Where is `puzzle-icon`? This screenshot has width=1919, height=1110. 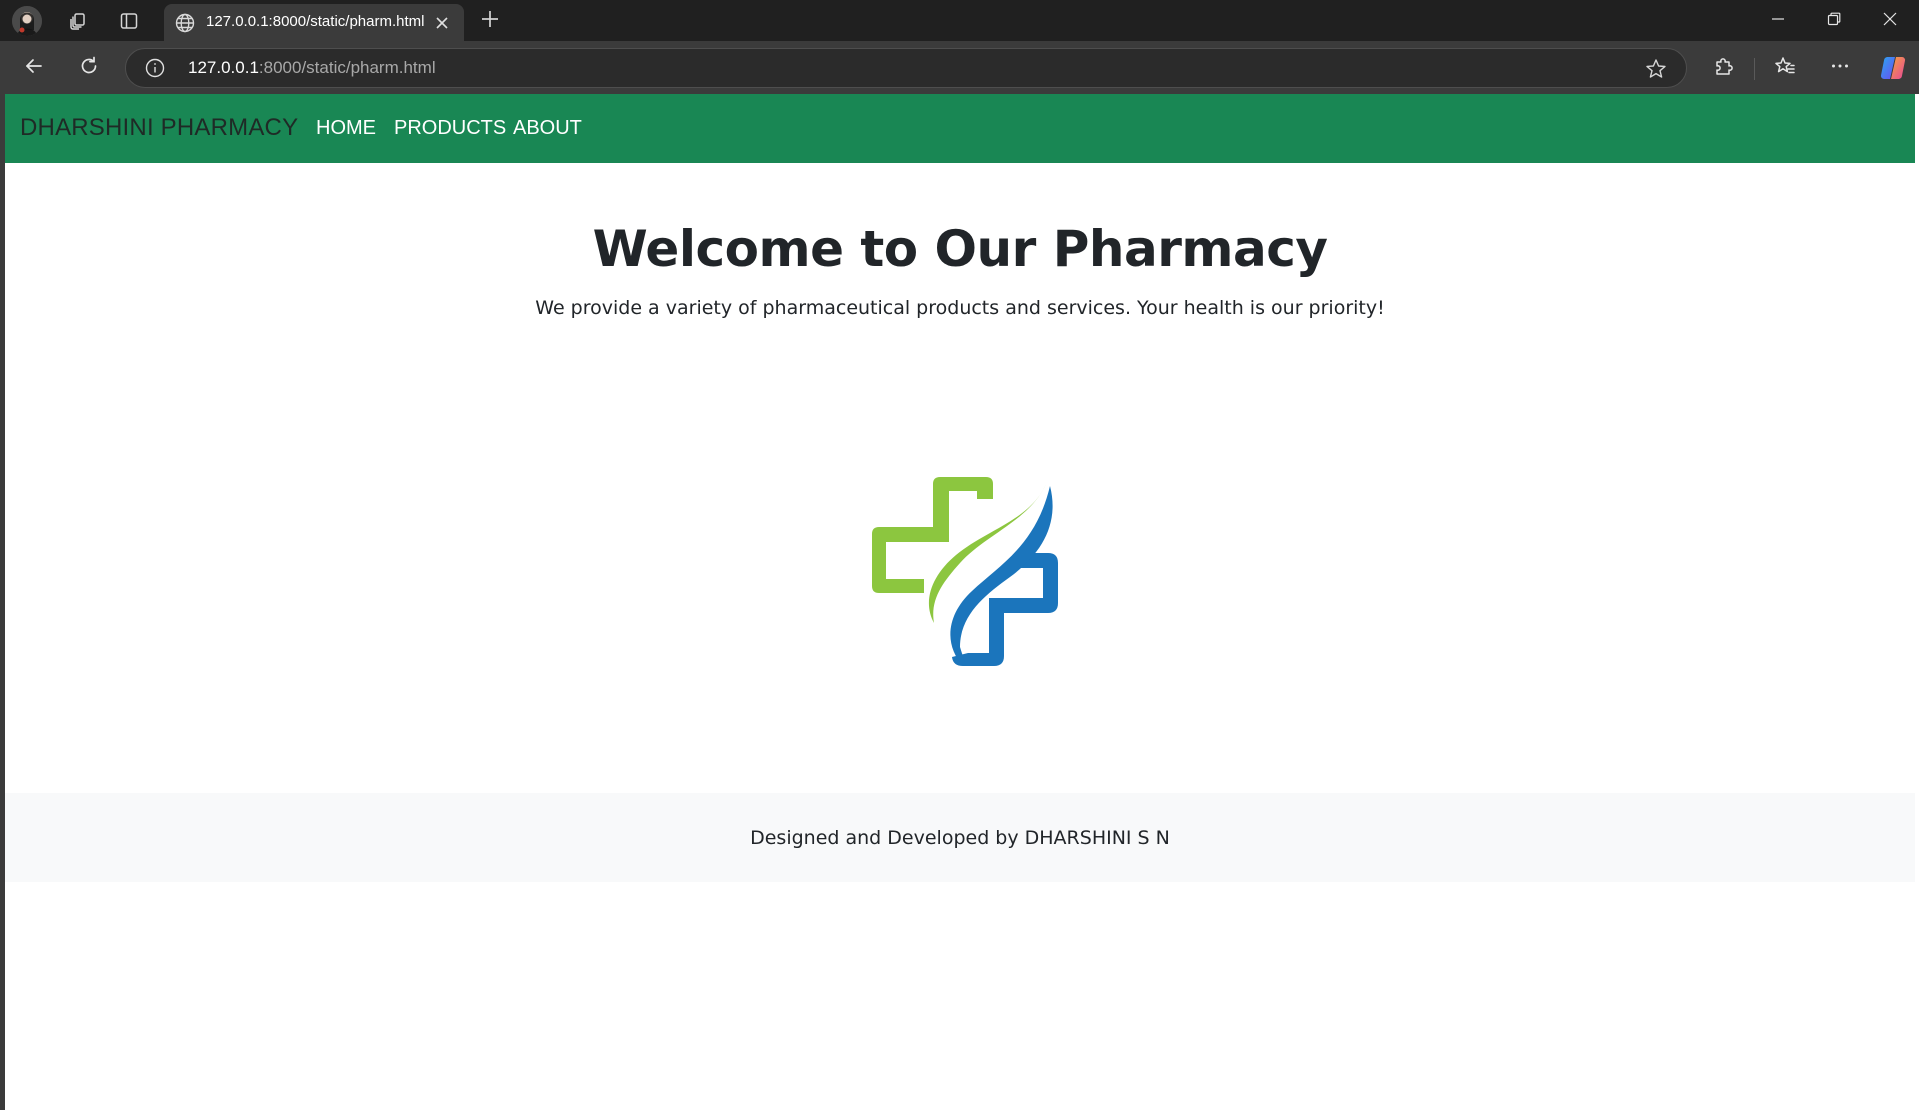
puzzle-icon is located at coordinates (1724, 68).